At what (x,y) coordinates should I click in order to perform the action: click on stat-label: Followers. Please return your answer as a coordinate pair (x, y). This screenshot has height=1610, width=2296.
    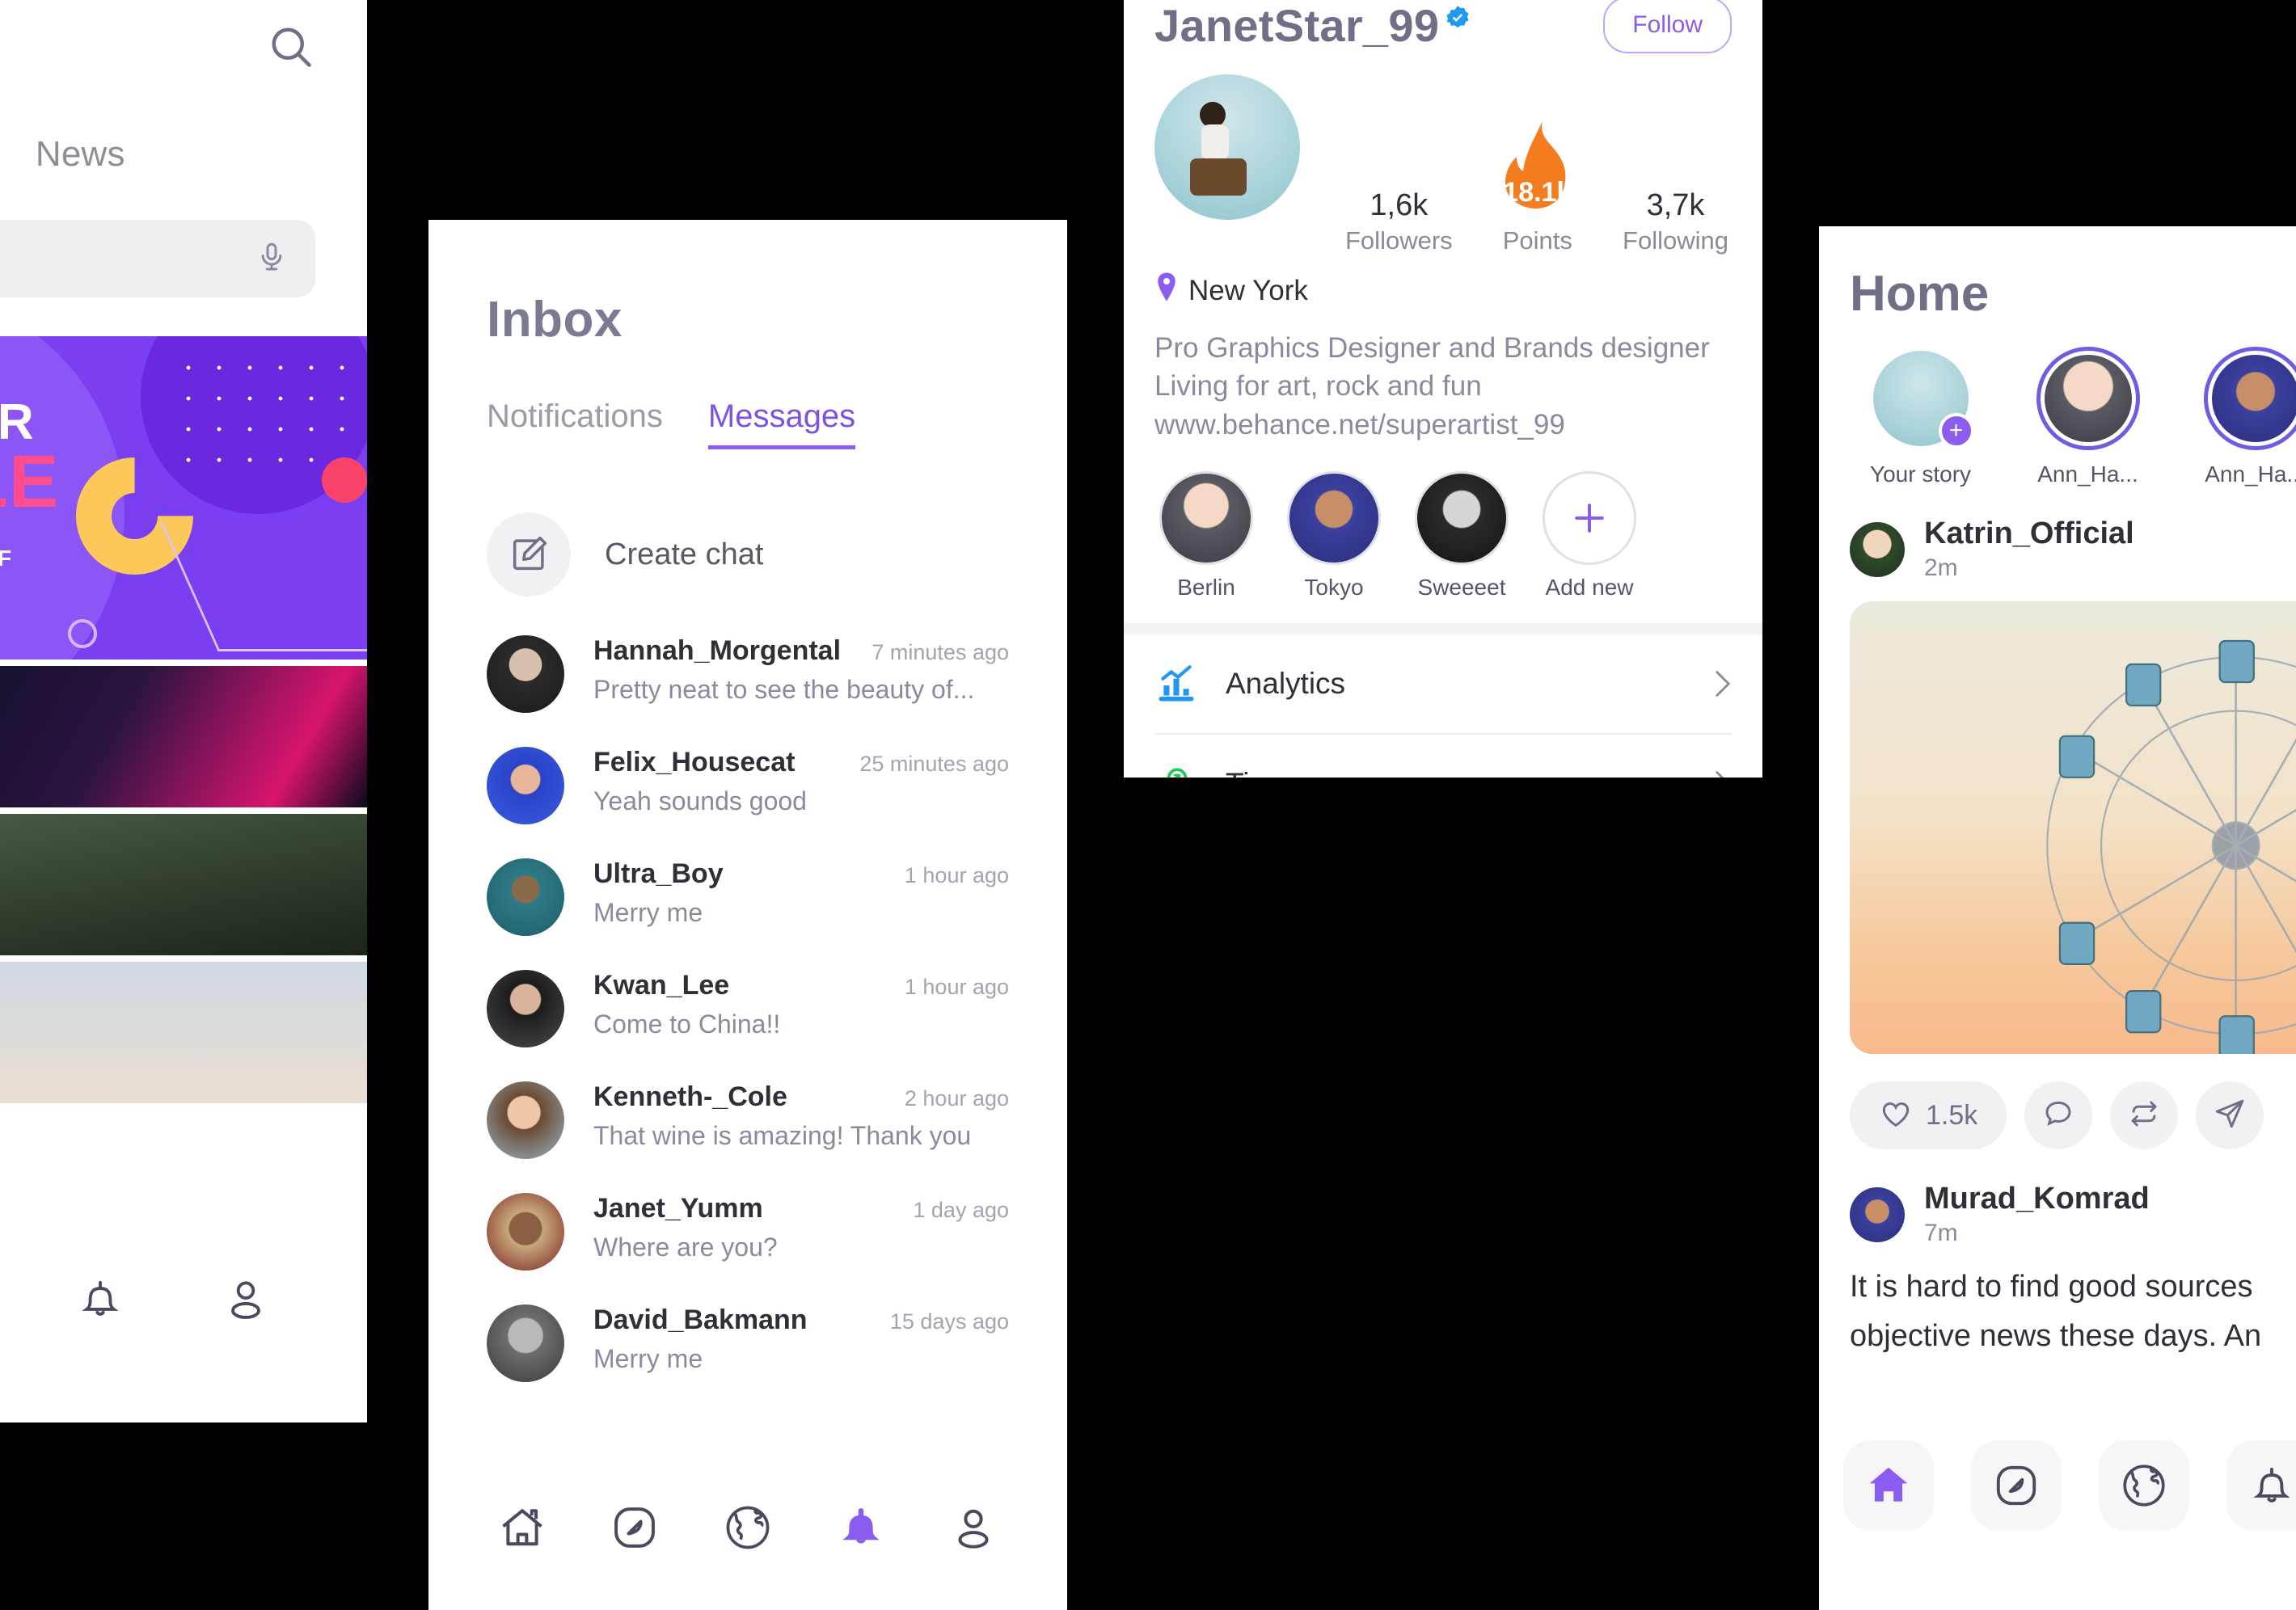
    Looking at the image, I should click on (1399, 240).